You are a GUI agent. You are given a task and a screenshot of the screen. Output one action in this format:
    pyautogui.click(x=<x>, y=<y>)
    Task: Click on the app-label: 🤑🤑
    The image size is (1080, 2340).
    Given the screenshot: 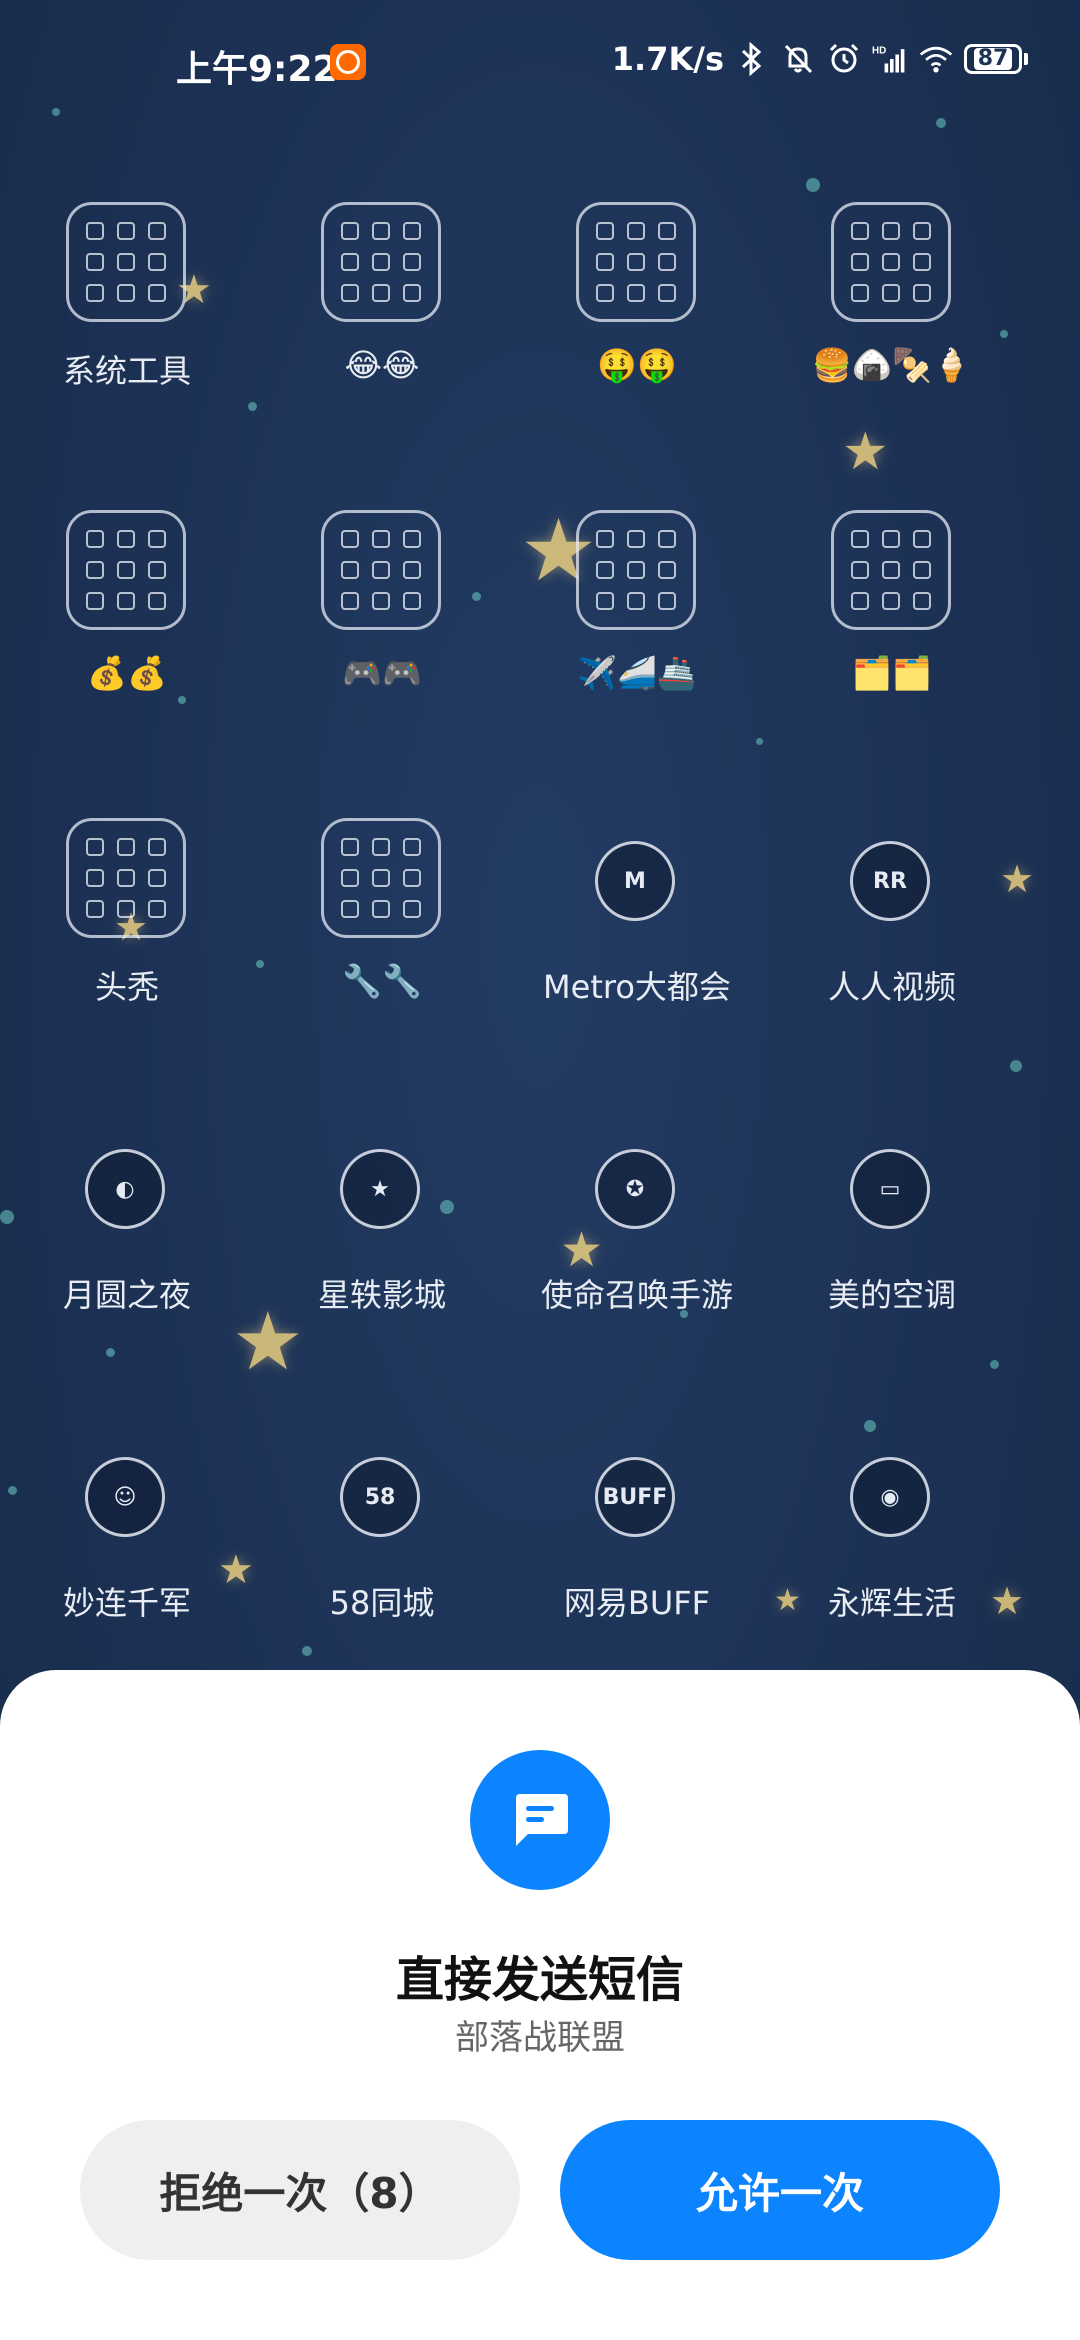 What is the action you would take?
    pyautogui.click(x=637, y=365)
    